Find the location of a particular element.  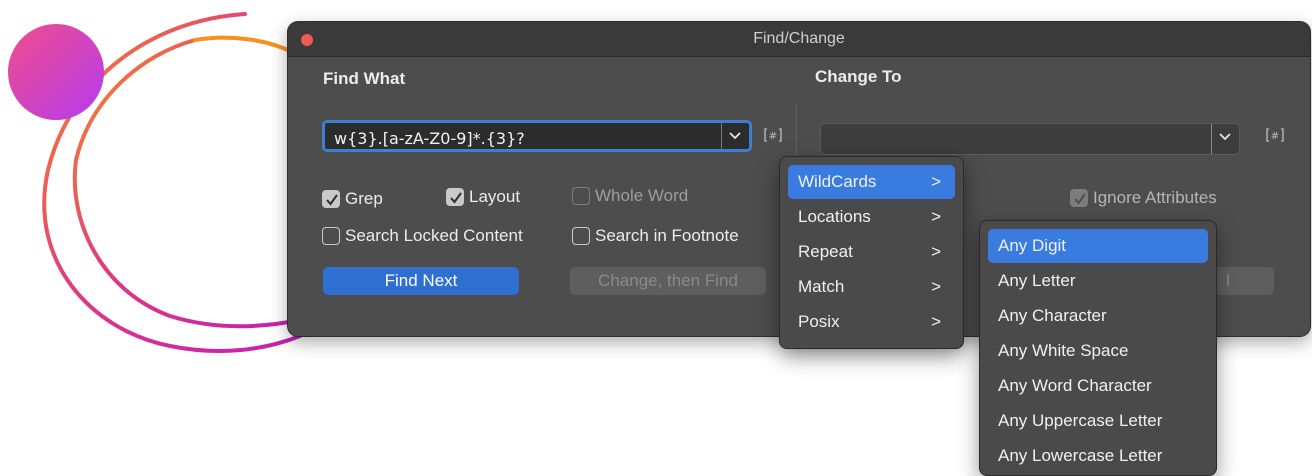

submenu-item-any-letter: Any Letter is located at coordinates (1098, 281).